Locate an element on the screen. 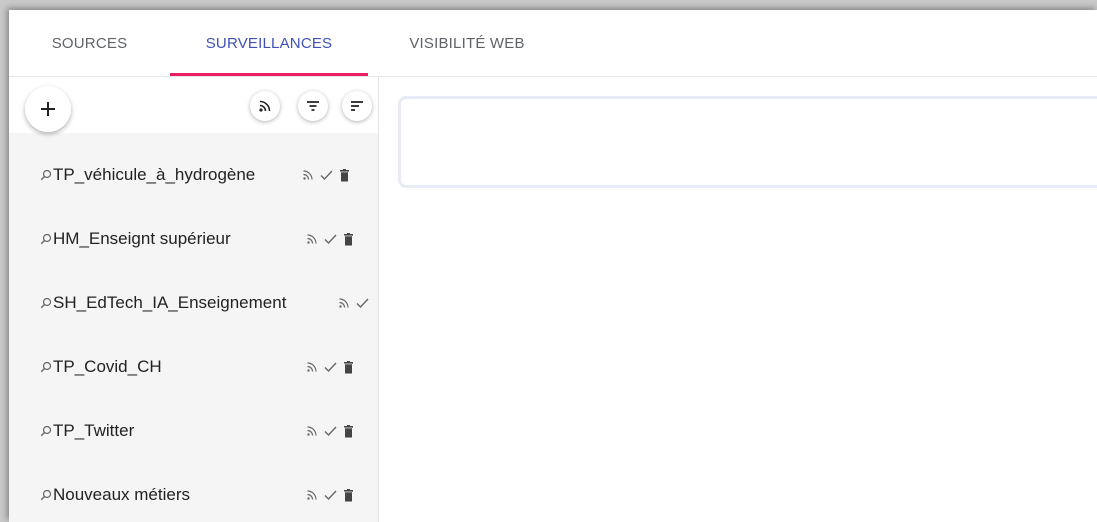  tab-sources-label: SOURCES is located at coordinates (89, 43).